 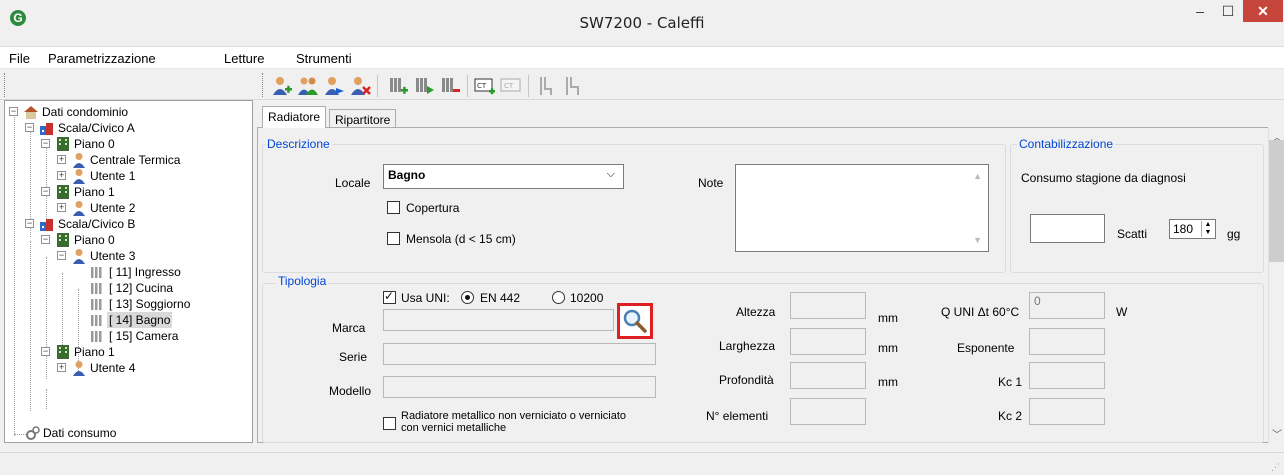 What do you see at coordinates (349, 328) in the screenshot?
I see `marca-label: Marca` at bounding box center [349, 328].